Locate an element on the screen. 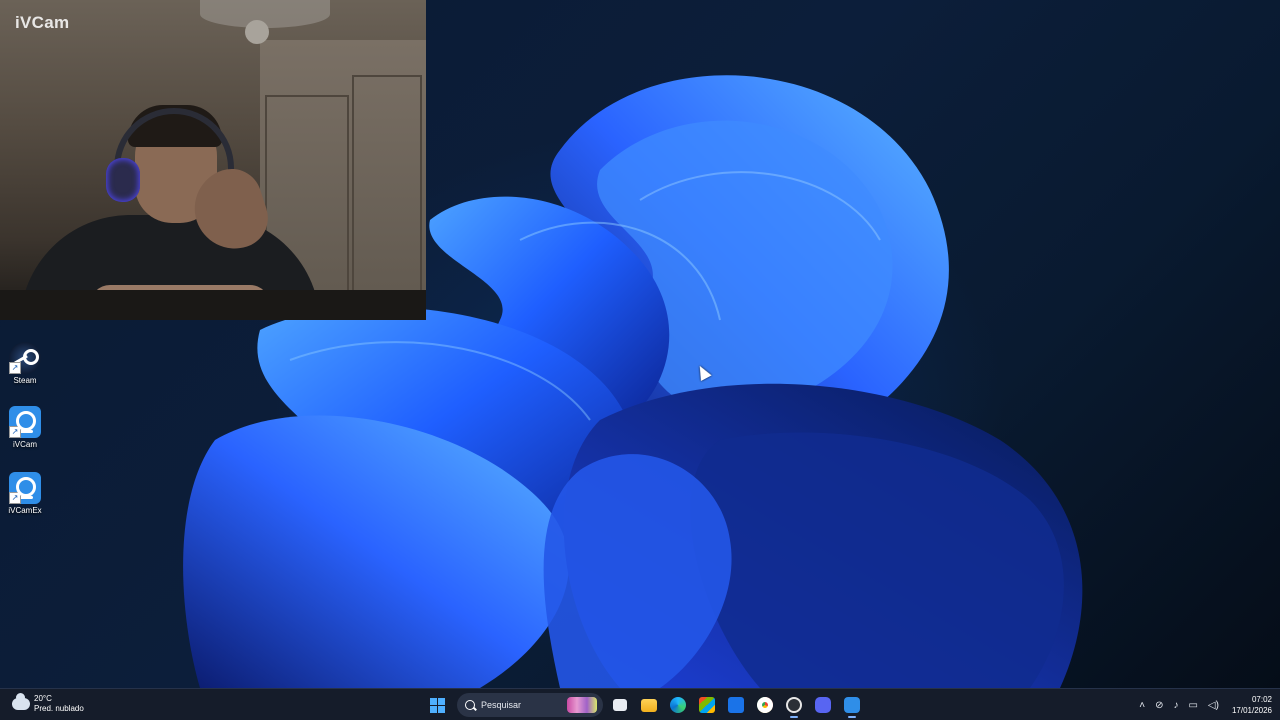 The image size is (1280, 720). weather-condition: Pred. nublado is located at coordinates (59, 708).